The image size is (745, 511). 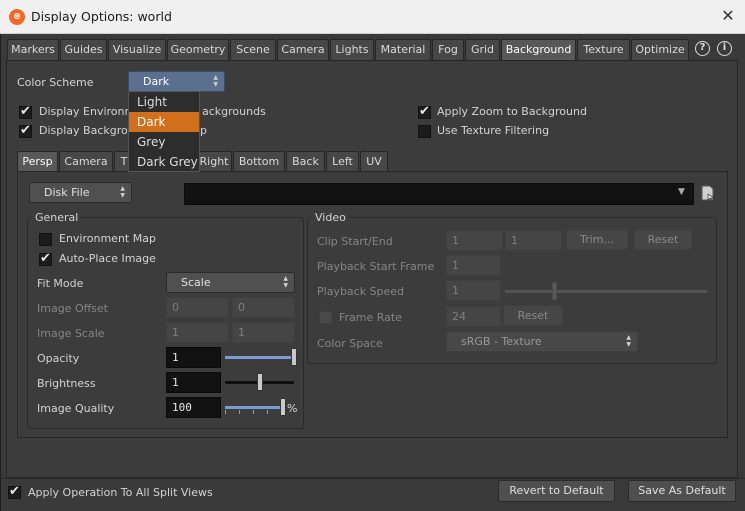 I want to click on fit-mode-value: Scale, so click(x=196, y=282).